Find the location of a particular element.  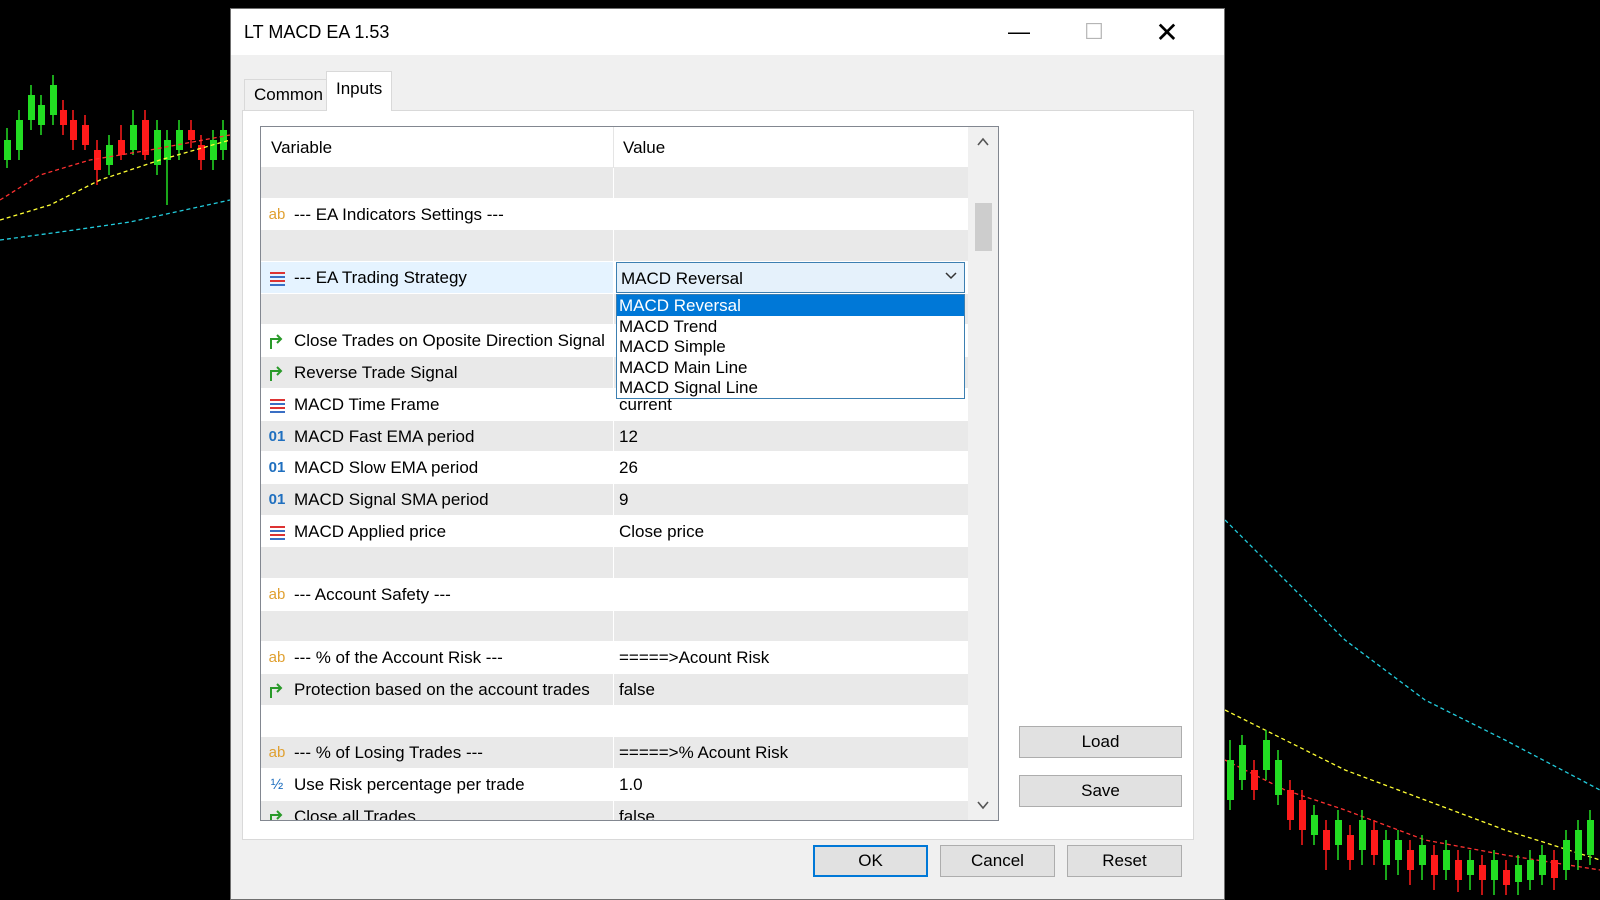

input-row: ½ Use Risk percentage per trade 1.0 is located at coordinates (614, 785).